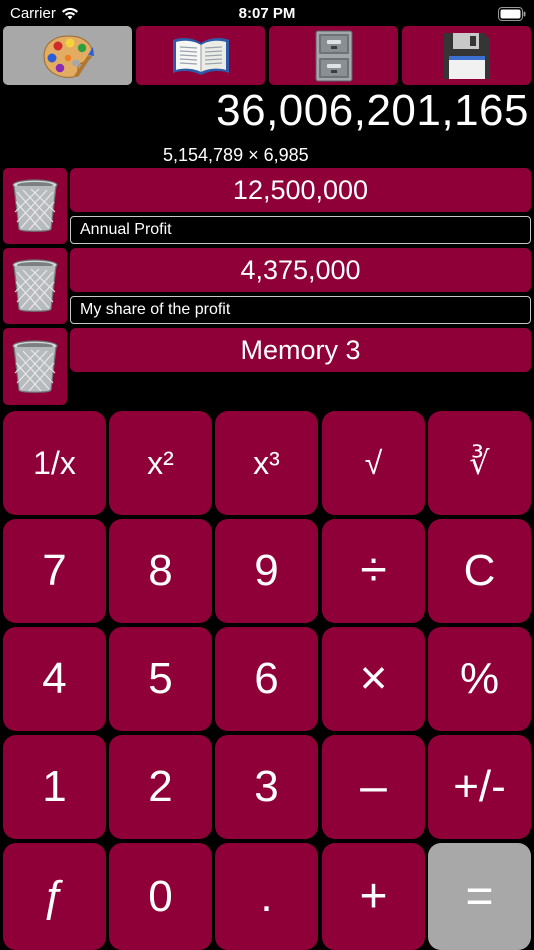 The width and height of the screenshot is (534, 950). Describe the element at coordinates (373, 896) in the screenshot. I see `add-key: +` at that location.